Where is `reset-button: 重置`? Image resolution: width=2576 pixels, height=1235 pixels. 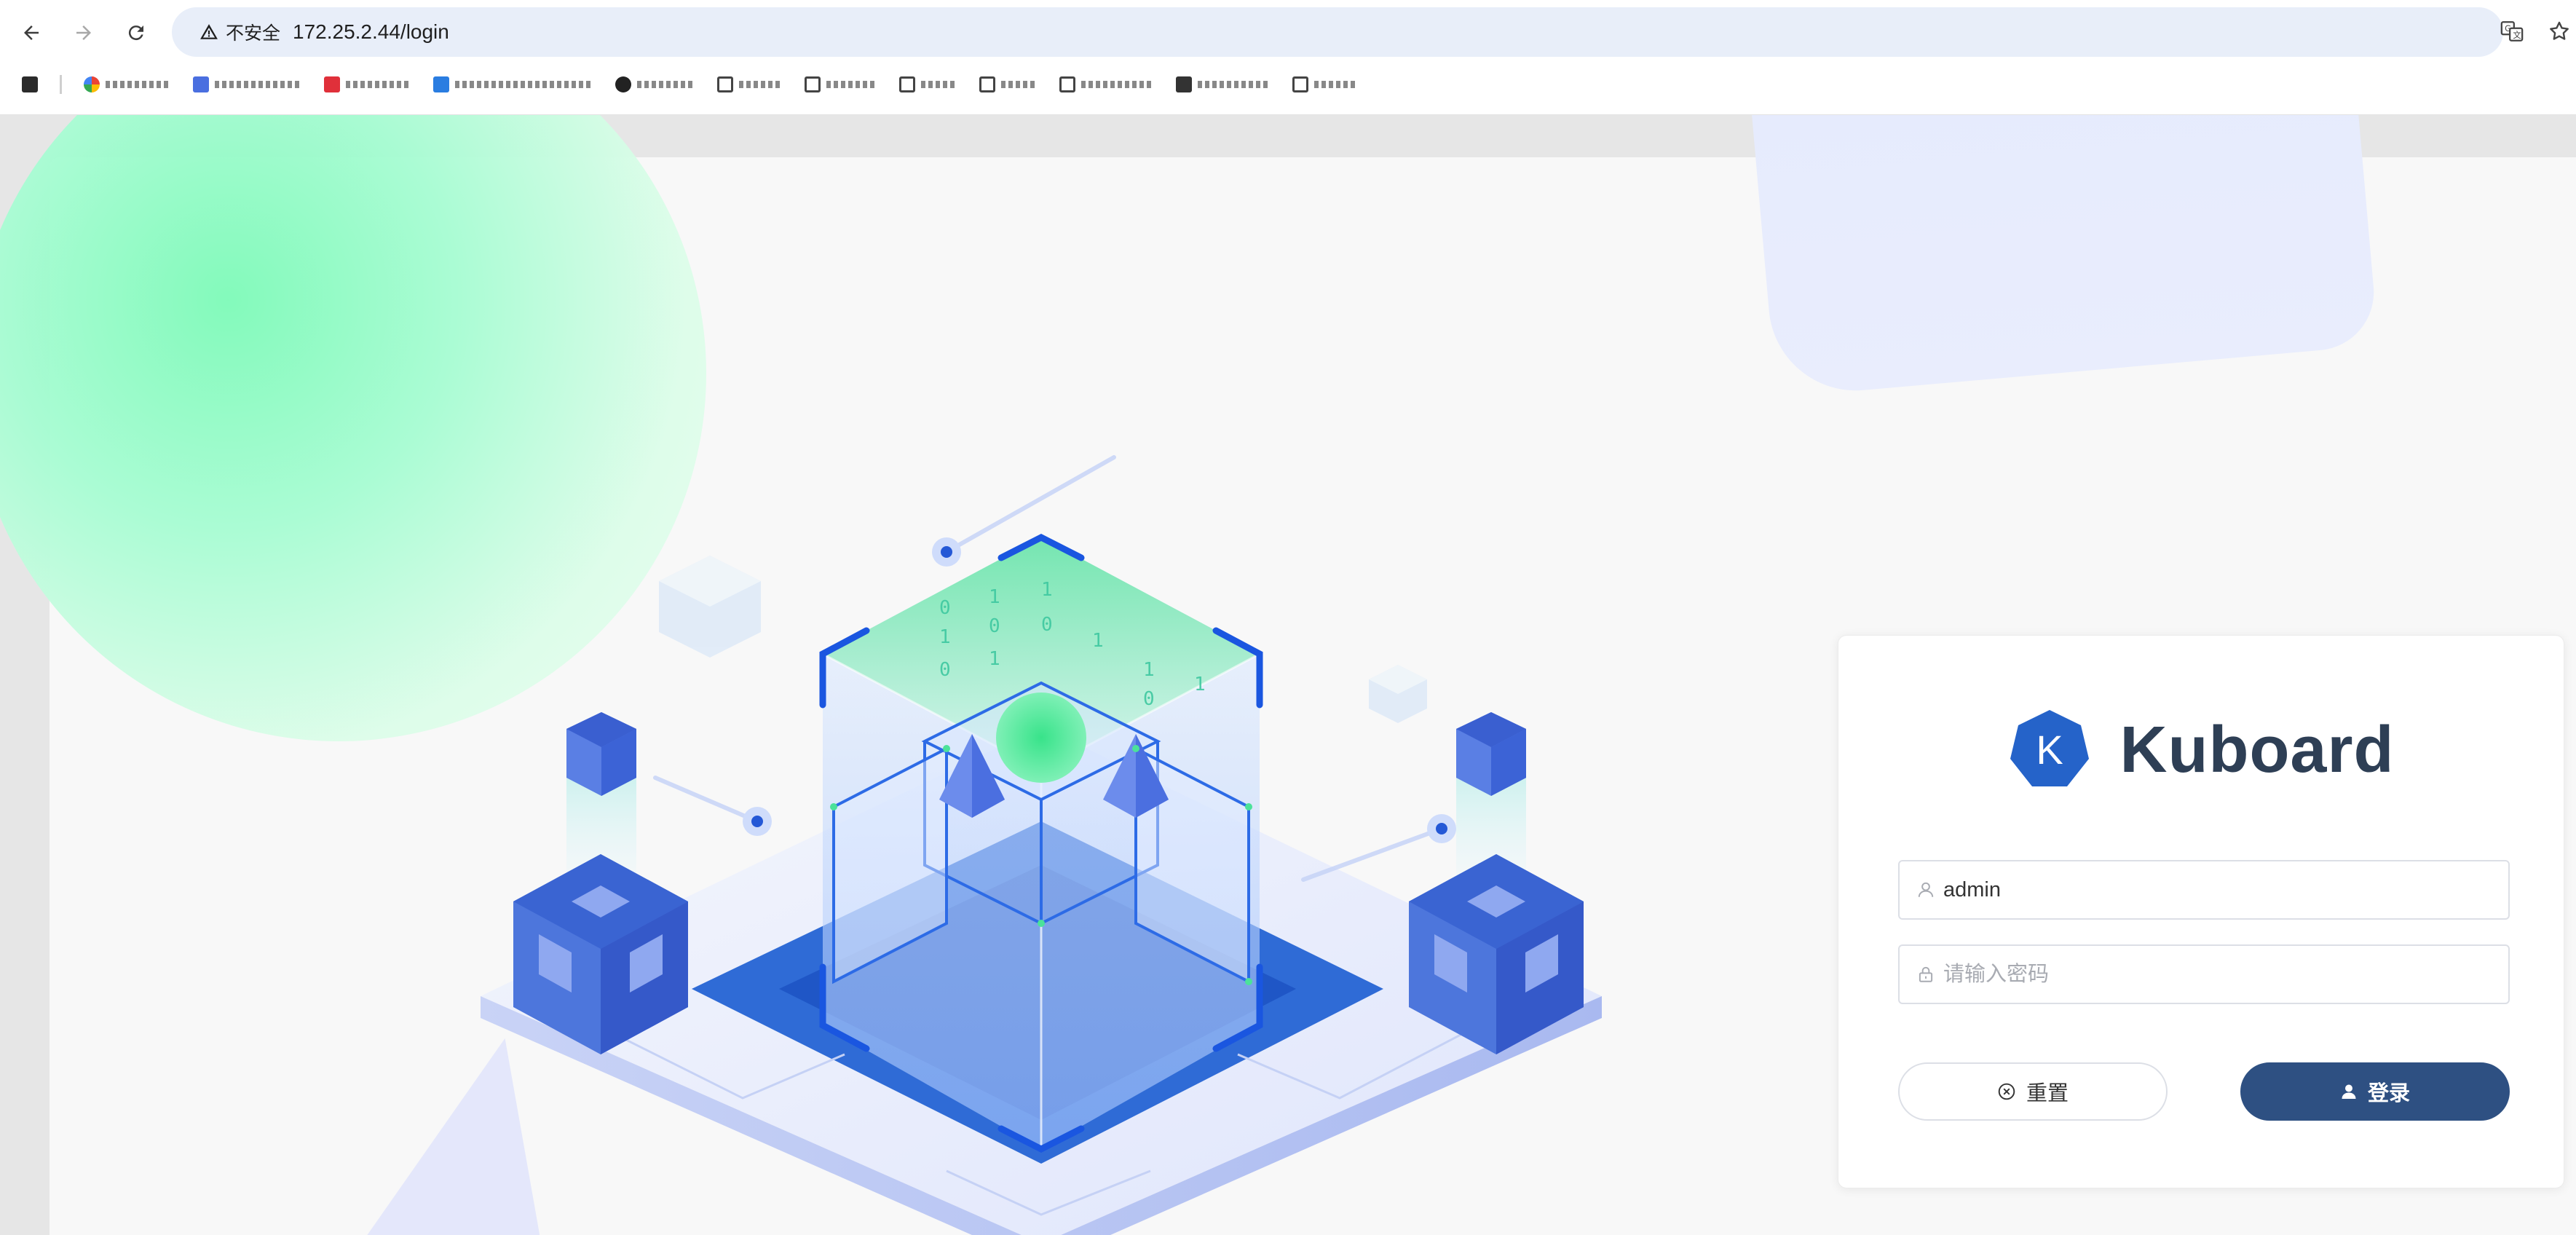 reset-button: 重置 is located at coordinates (2033, 1091).